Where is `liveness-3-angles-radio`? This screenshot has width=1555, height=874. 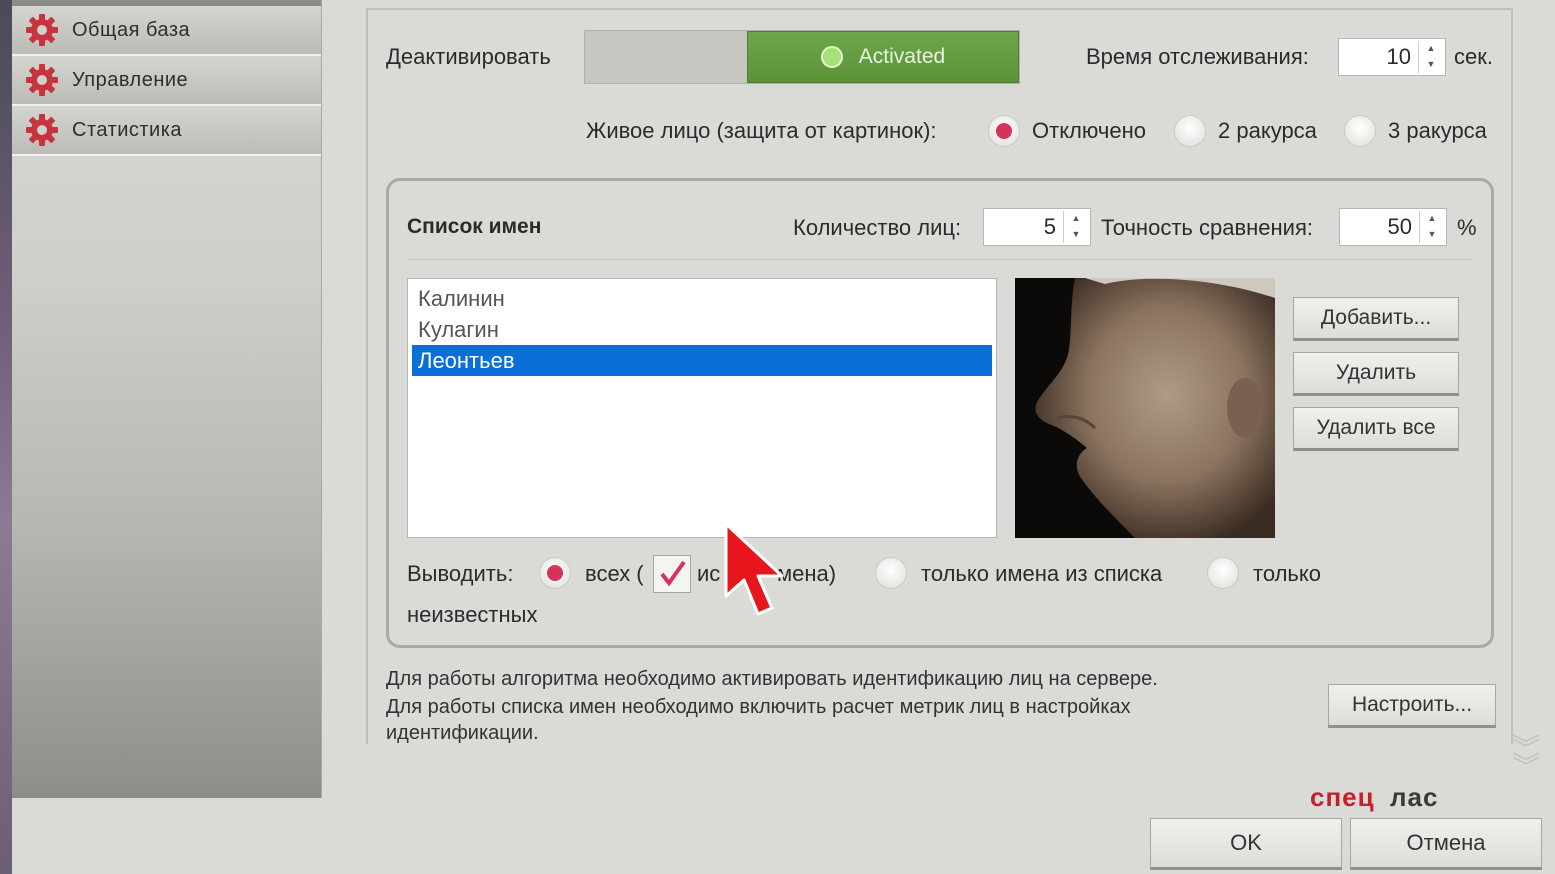 liveness-3-angles-radio is located at coordinates (1360, 131).